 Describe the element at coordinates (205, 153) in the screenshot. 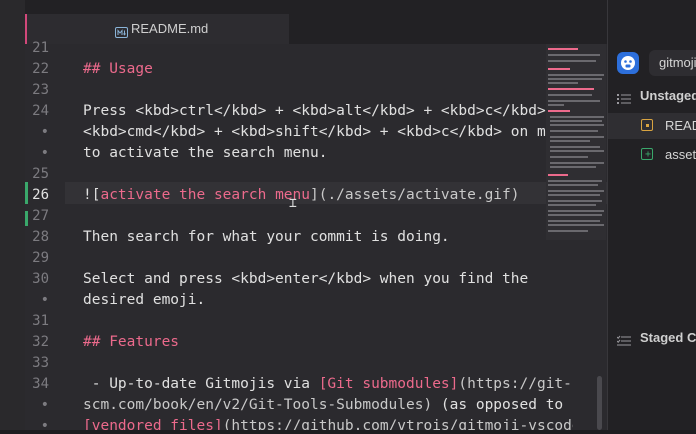

I see `code-line-24-wrap: to activate the search menu.` at that location.